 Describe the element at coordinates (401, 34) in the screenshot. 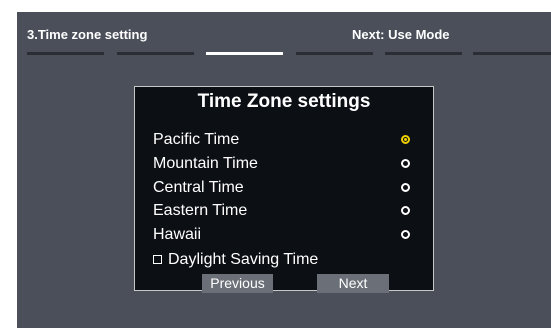

I see `next-step-title: Next: Use Mode` at that location.